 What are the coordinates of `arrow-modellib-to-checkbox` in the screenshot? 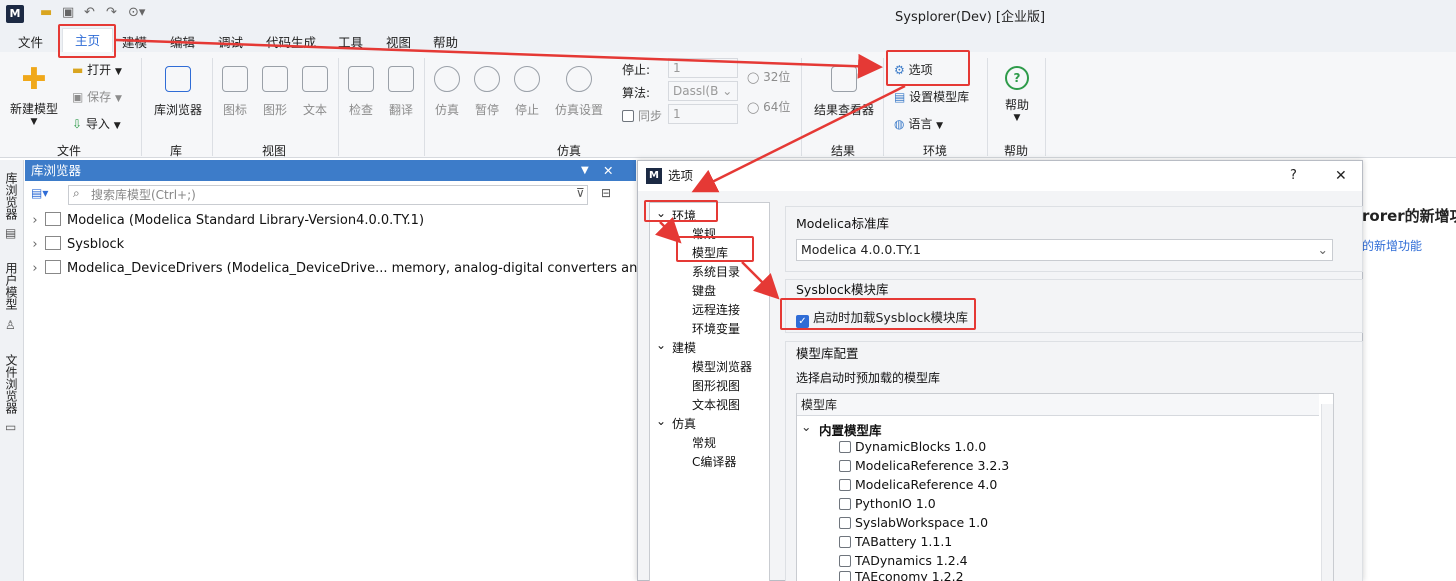 It's located at (760, 280).